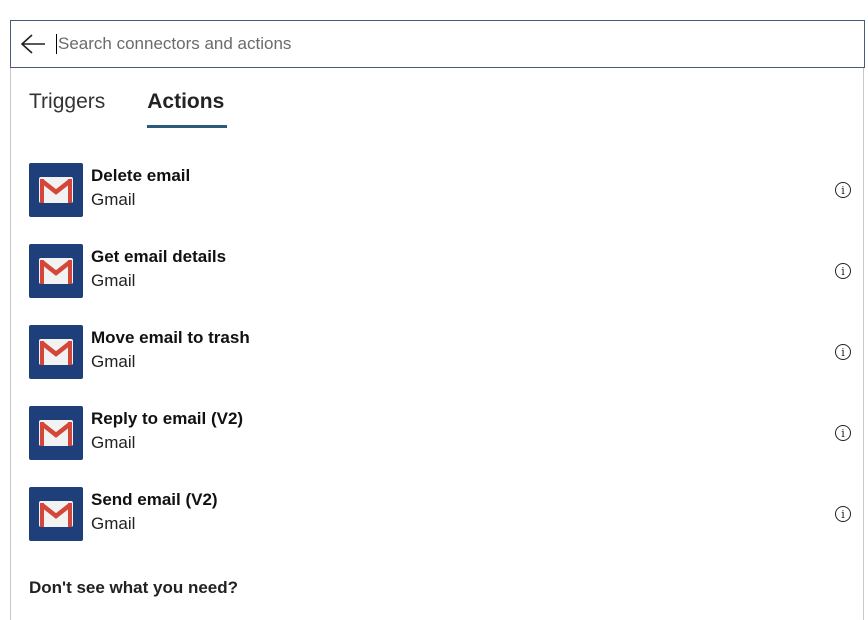 Image resolution: width=868 pixels, height=620 pixels. I want to click on action-title: Delete email, so click(141, 175).